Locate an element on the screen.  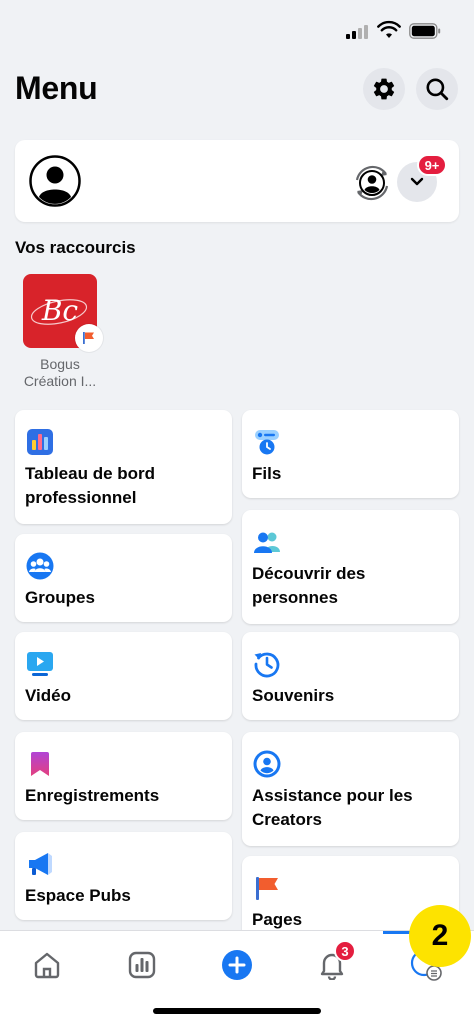
tile-souvenirs: Souvenirs is located at coordinates (350, 676).